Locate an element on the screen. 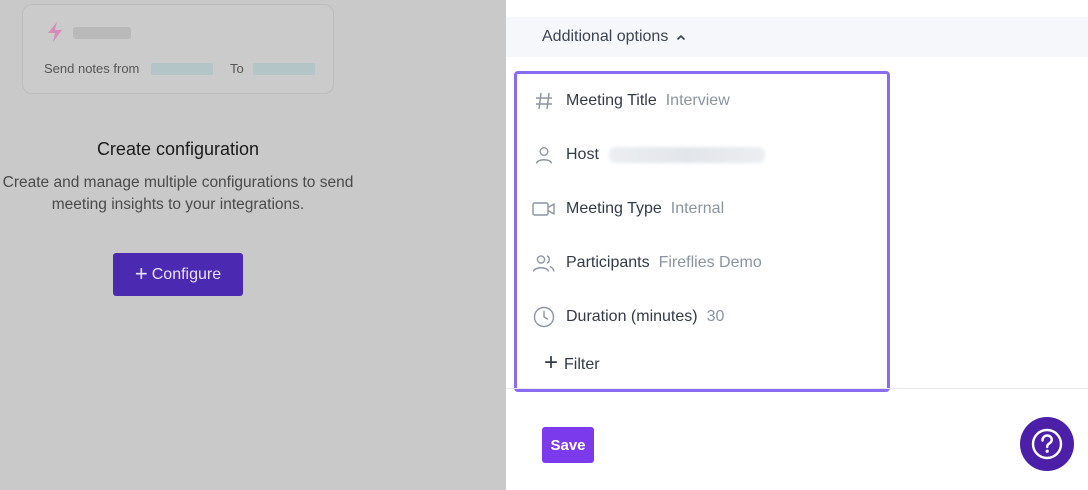 Image resolution: width=1088 pixels, height=490 pixels. host-email-redacted is located at coordinates (686, 155).